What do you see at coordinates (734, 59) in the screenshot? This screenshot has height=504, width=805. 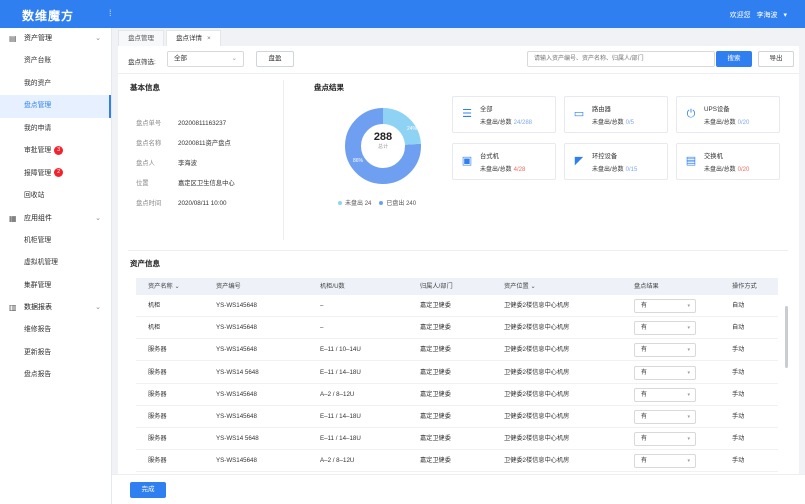 I see `search-button: 搜索` at bounding box center [734, 59].